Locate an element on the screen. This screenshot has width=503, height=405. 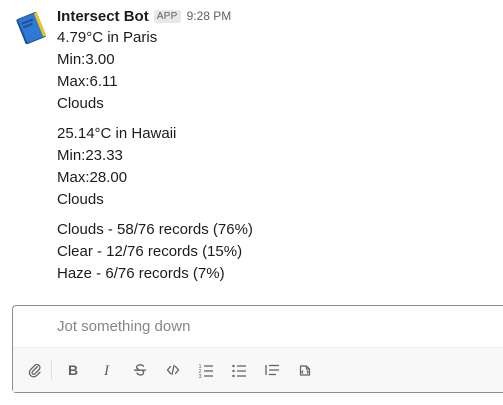
italic-icon: I is located at coordinates (107, 370).